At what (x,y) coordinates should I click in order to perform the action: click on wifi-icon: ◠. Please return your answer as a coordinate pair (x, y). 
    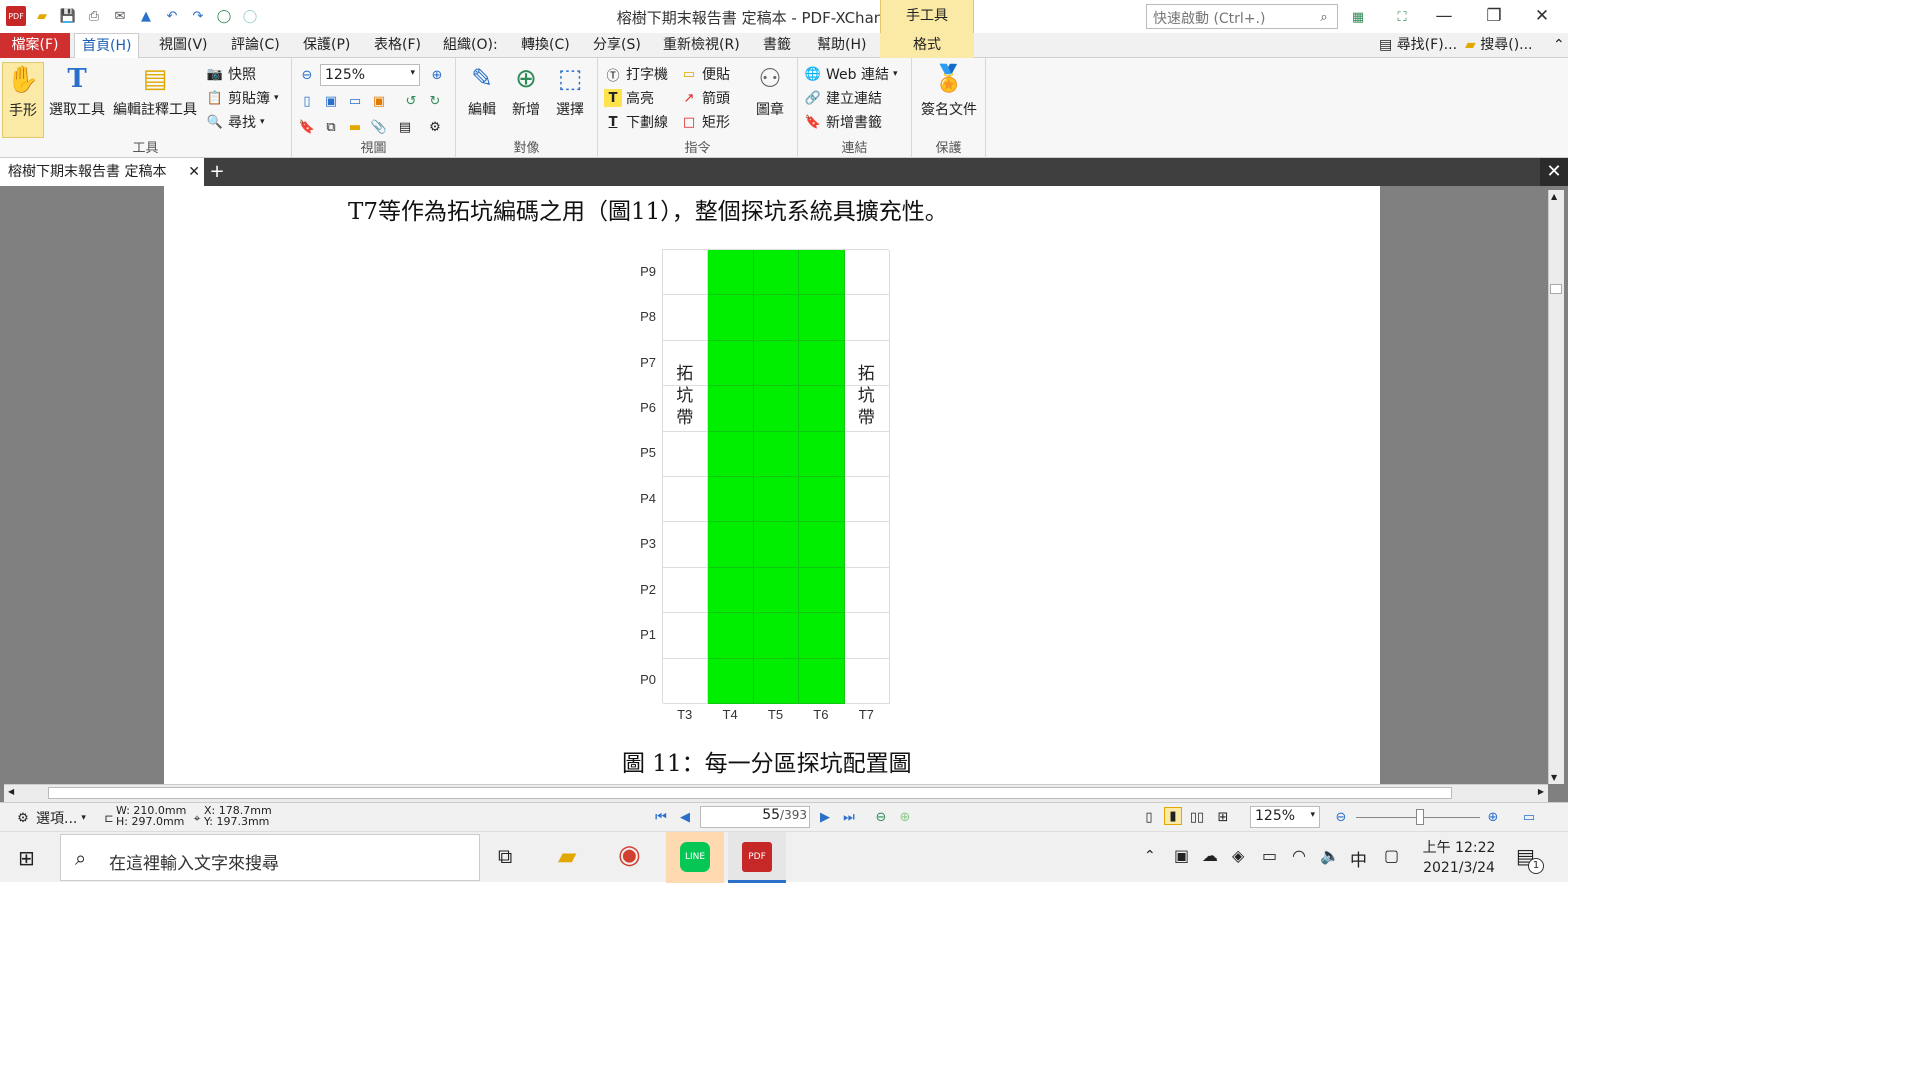
    Looking at the image, I should click on (1299, 855).